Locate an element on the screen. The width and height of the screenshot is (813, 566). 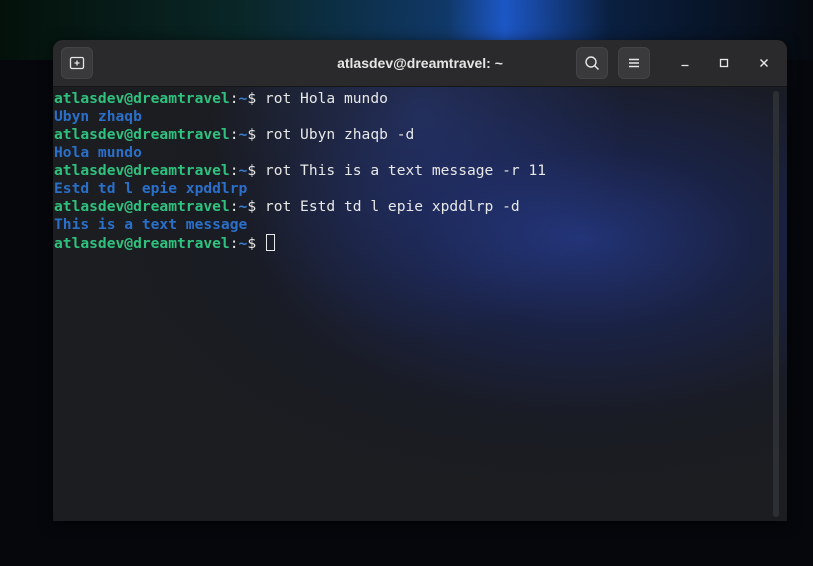
output-line: Estd td l epie xpddlrp is located at coordinates (300, 189).